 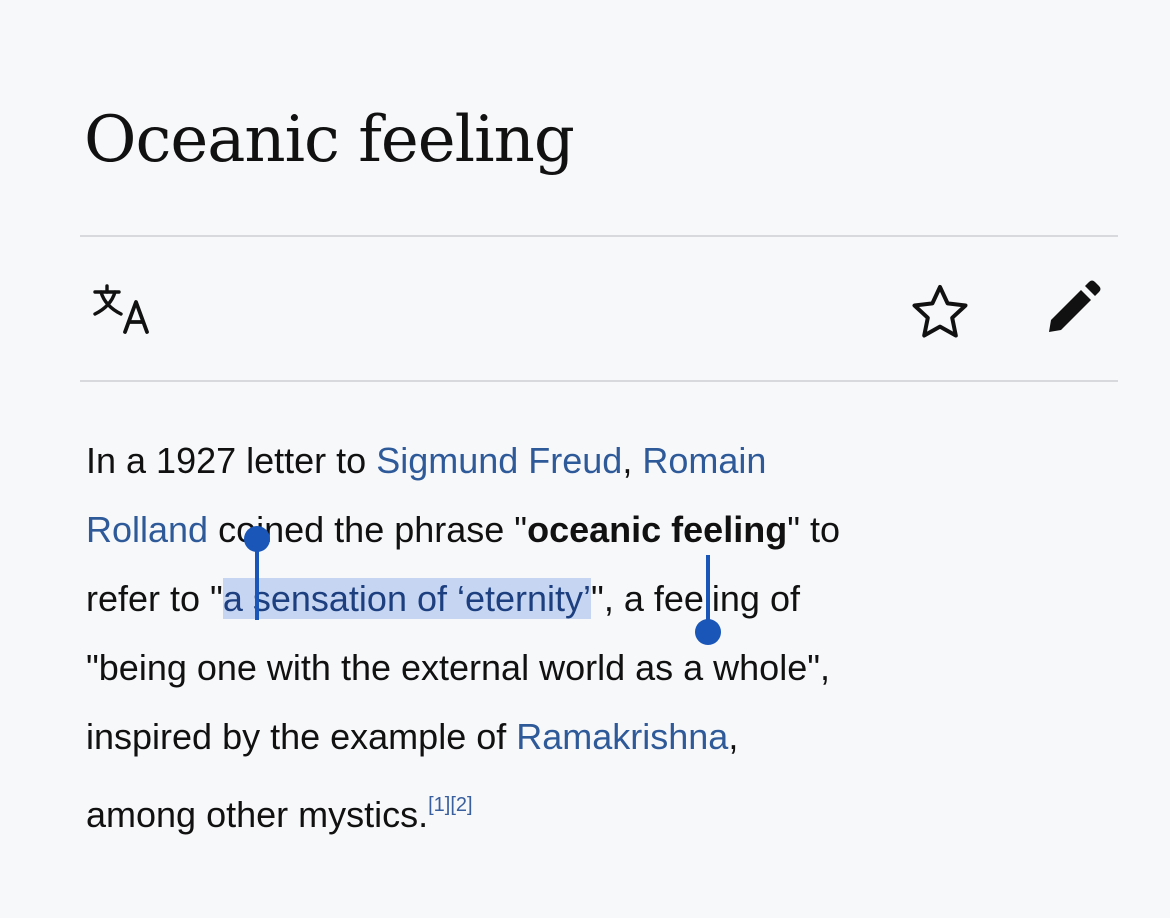 What do you see at coordinates (576, 805) in the screenshot?
I see `paragraph-line: among other mystics.[1][2]` at bounding box center [576, 805].